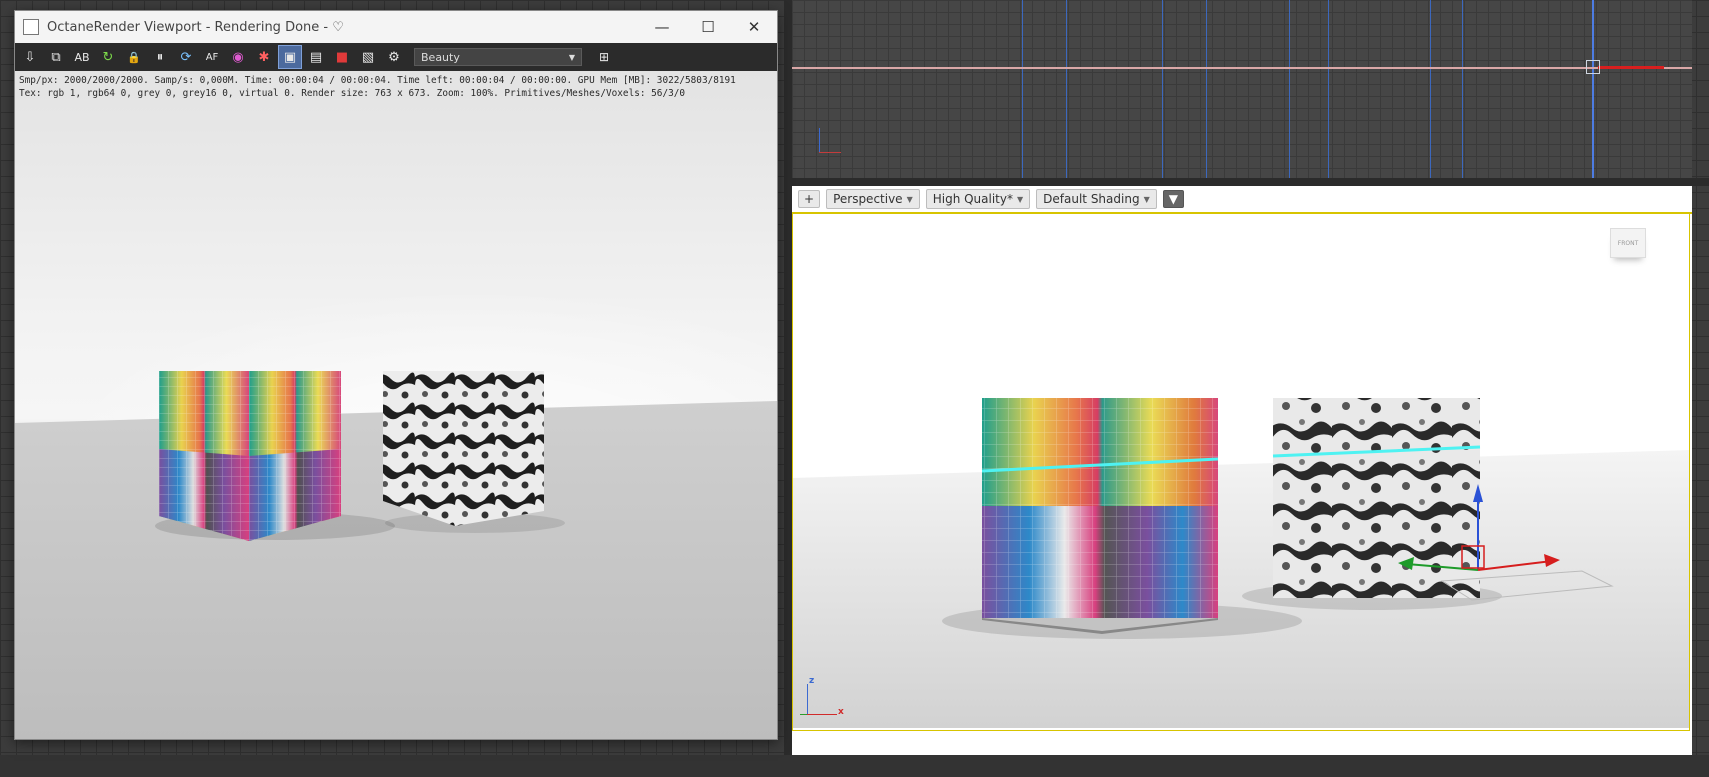 The width and height of the screenshot is (1709, 777). I want to click on filter-glyph: ▼, so click(1173, 199).